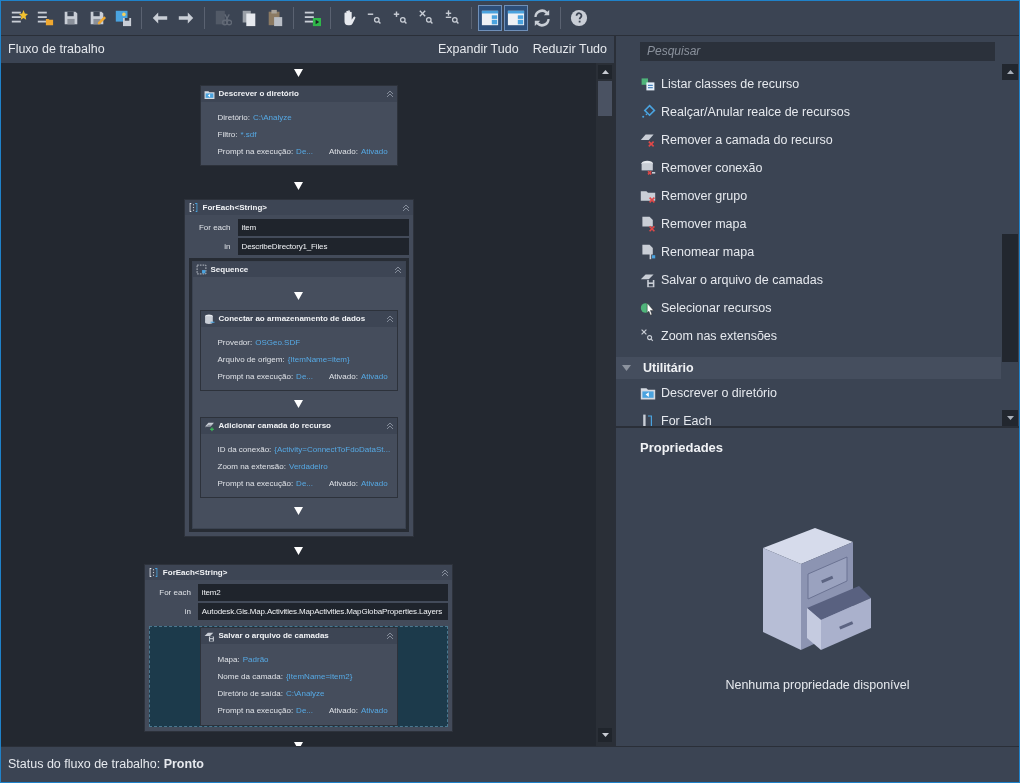 The image size is (1020, 783). What do you see at coordinates (227, 134) in the screenshot?
I see `property-label: Filtro:` at bounding box center [227, 134].